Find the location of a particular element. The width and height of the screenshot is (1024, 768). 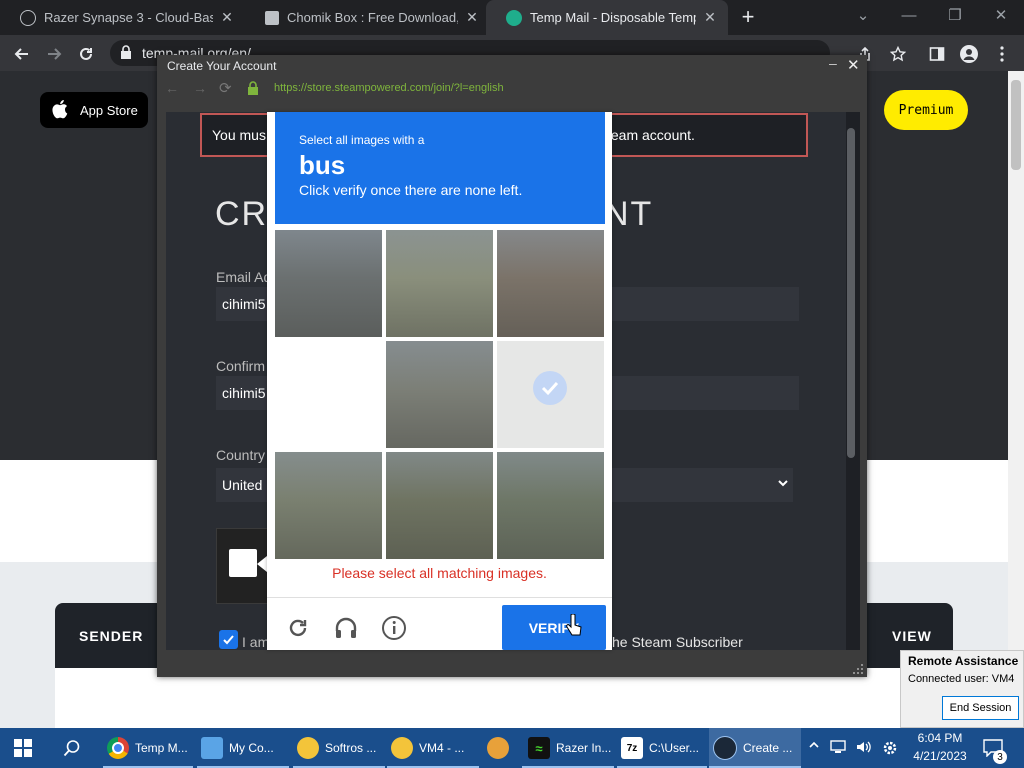

shield-app-icon is located at coordinates (498, 748).